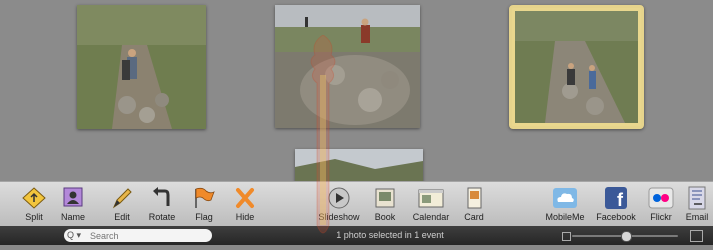 This screenshot has height=250, width=713. Describe the element at coordinates (390, 235) in the screenshot. I see `status-text: 1 photo selected in 1 event` at that location.